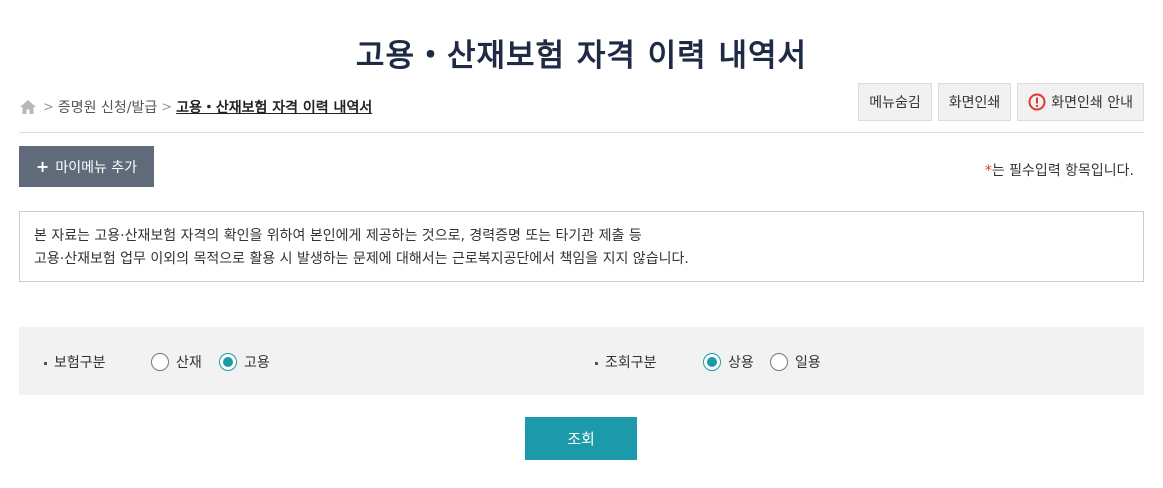  I want to click on page-title: 고용・산재보험 자격 이력 내역서, so click(581, 56).